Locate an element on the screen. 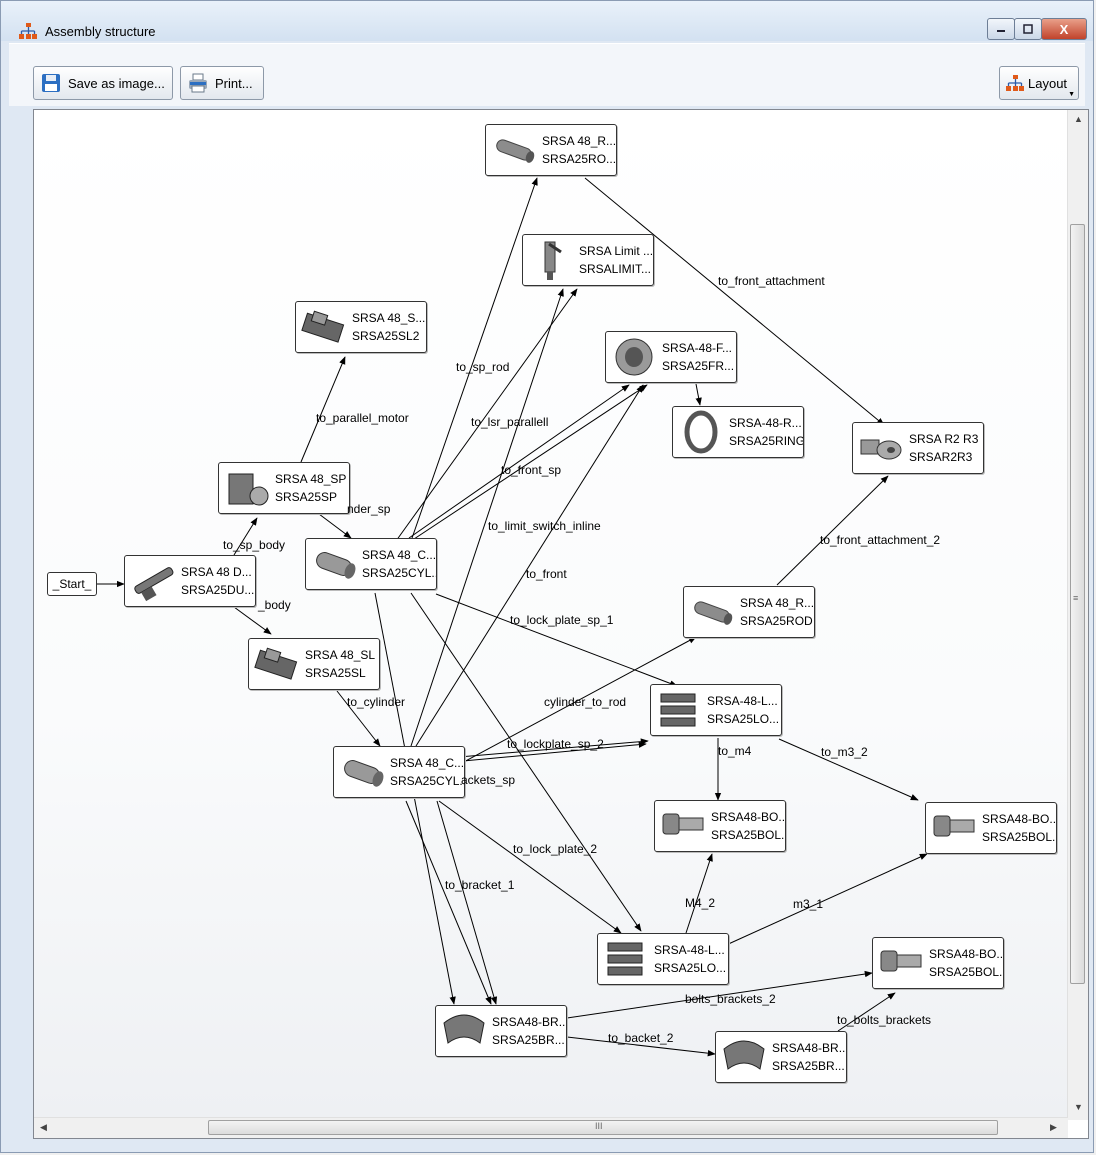 The height and width of the screenshot is (1155, 1096). scroll-left-icon: ◀ is located at coordinates (43, 1127).